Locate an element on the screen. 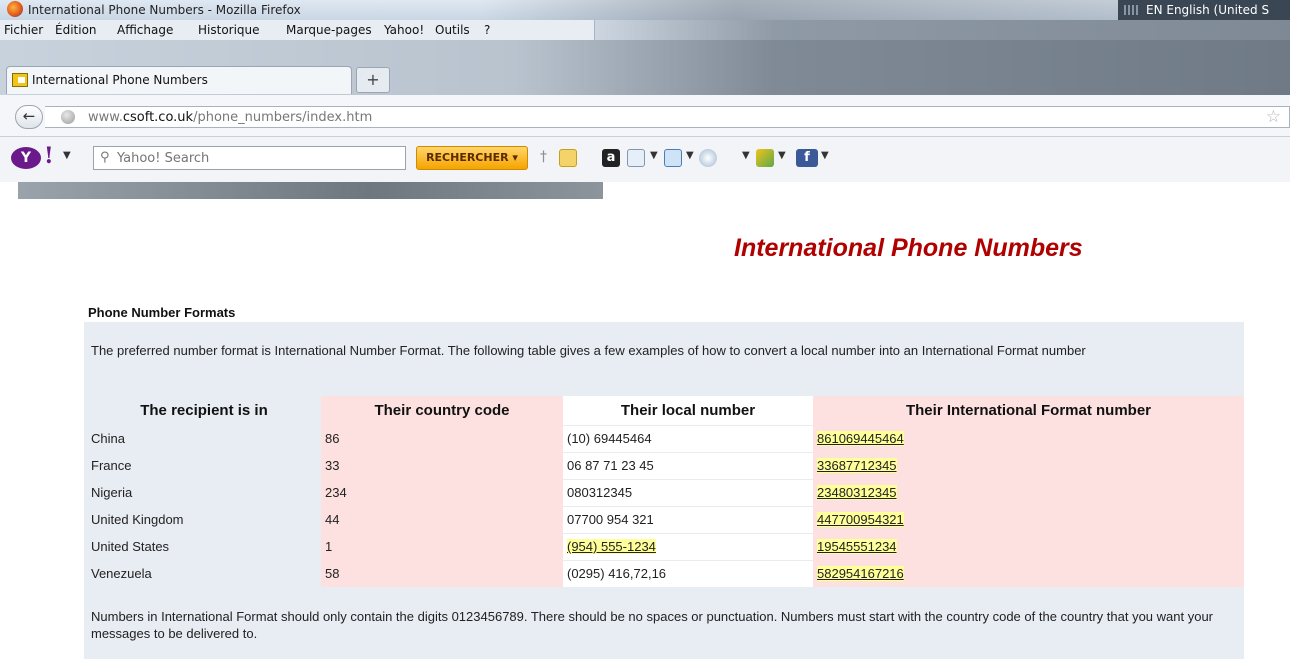  yahoo-search-box: ⚲ is located at coordinates (249, 158).